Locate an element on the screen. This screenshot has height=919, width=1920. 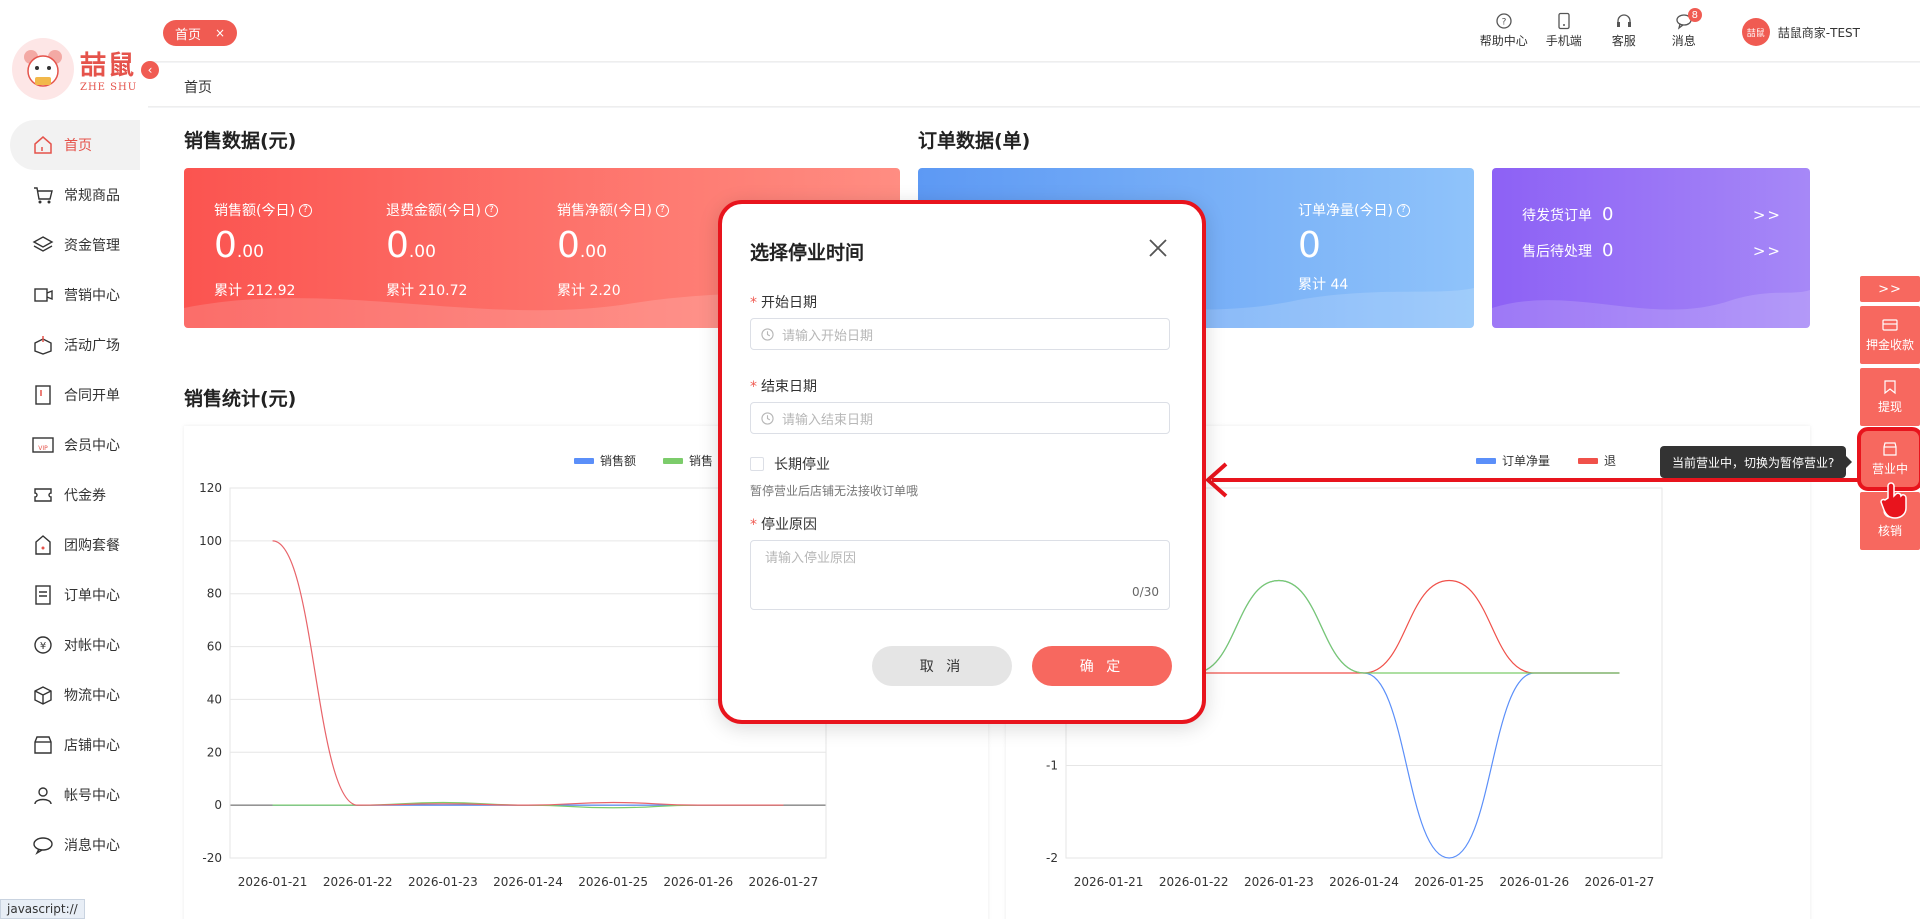
sidebar-item-activity: 活动广场 is located at coordinates (75, 345).